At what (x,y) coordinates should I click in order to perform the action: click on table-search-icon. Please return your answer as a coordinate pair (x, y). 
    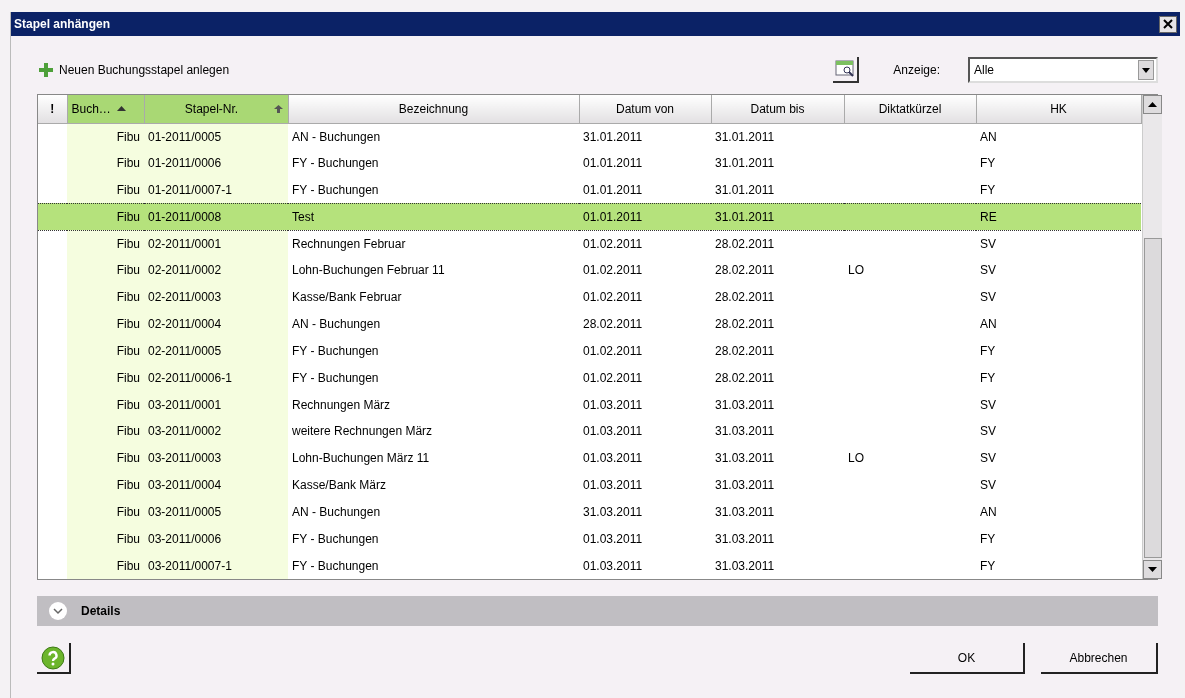
    Looking at the image, I should click on (845, 69).